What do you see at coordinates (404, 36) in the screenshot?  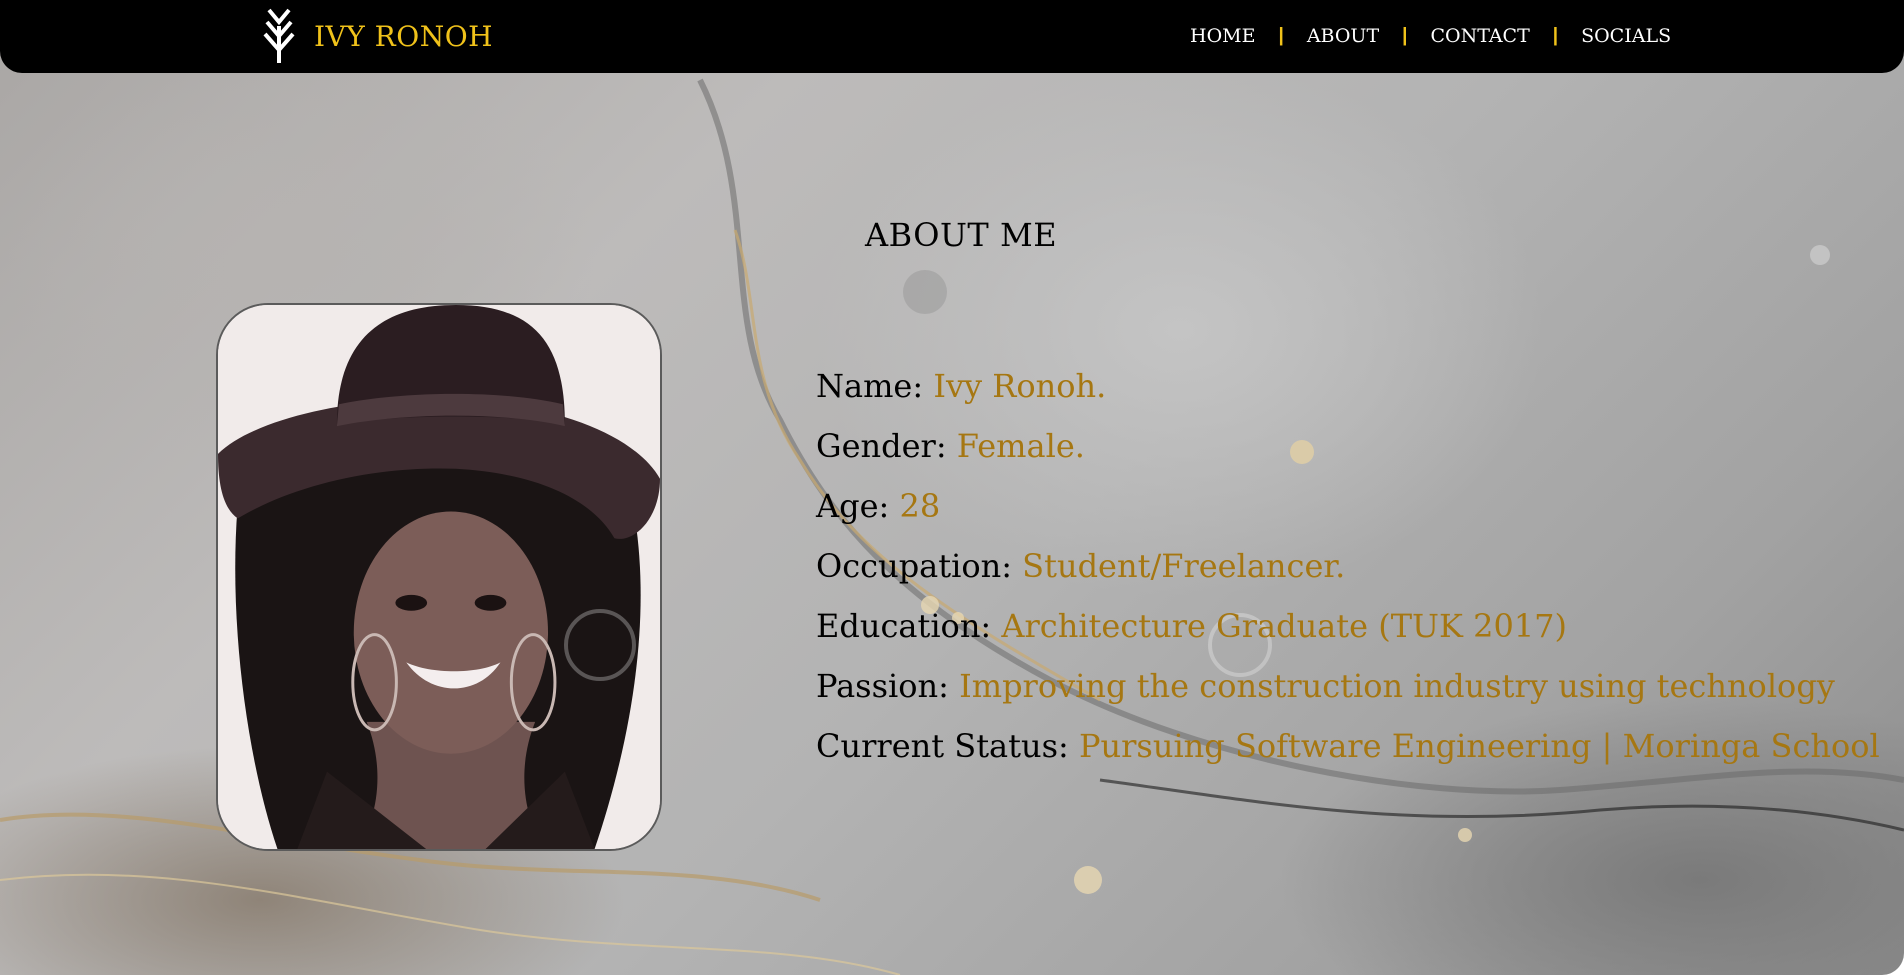 I see `brand-name: IVY RONOH` at bounding box center [404, 36].